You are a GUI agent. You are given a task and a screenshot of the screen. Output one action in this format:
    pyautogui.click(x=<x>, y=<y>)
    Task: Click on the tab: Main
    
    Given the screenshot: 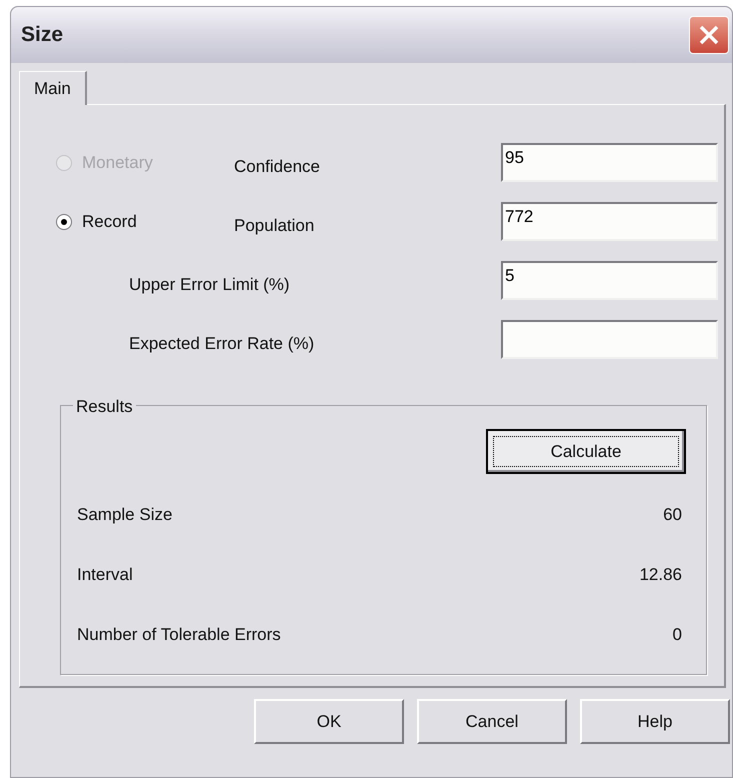 What is the action you would take?
    pyautogui.click(x=53, y=88)
    